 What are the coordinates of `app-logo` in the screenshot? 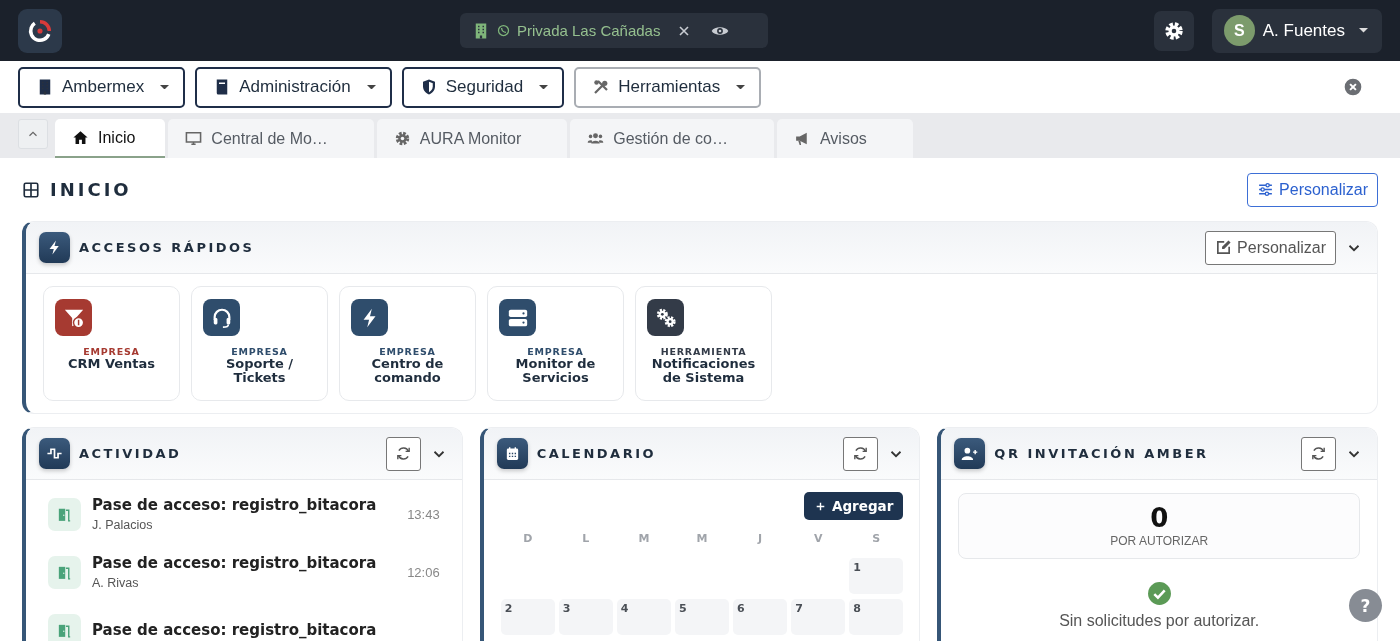 It's located at (40, 30).